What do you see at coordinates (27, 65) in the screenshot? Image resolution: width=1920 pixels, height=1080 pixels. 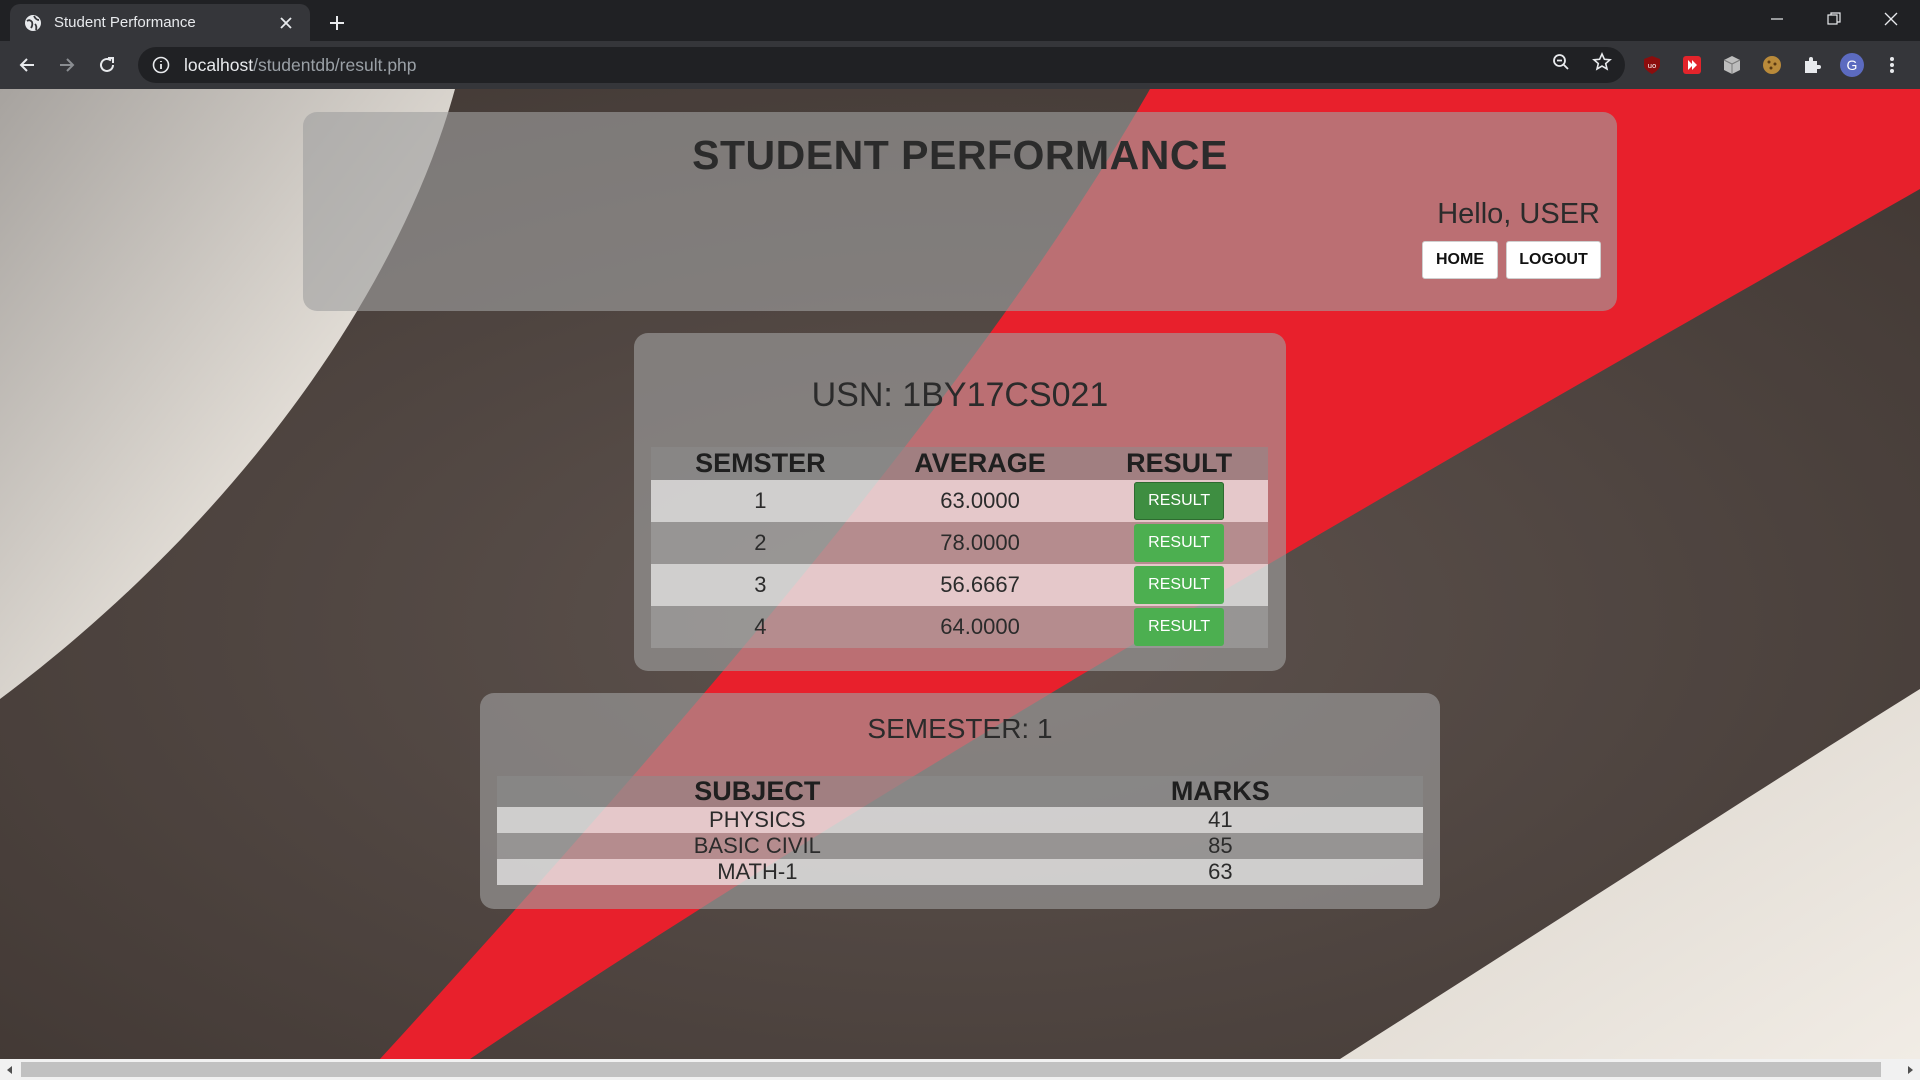 I see `back-arrow-icon` at bounding box center [27, 65].